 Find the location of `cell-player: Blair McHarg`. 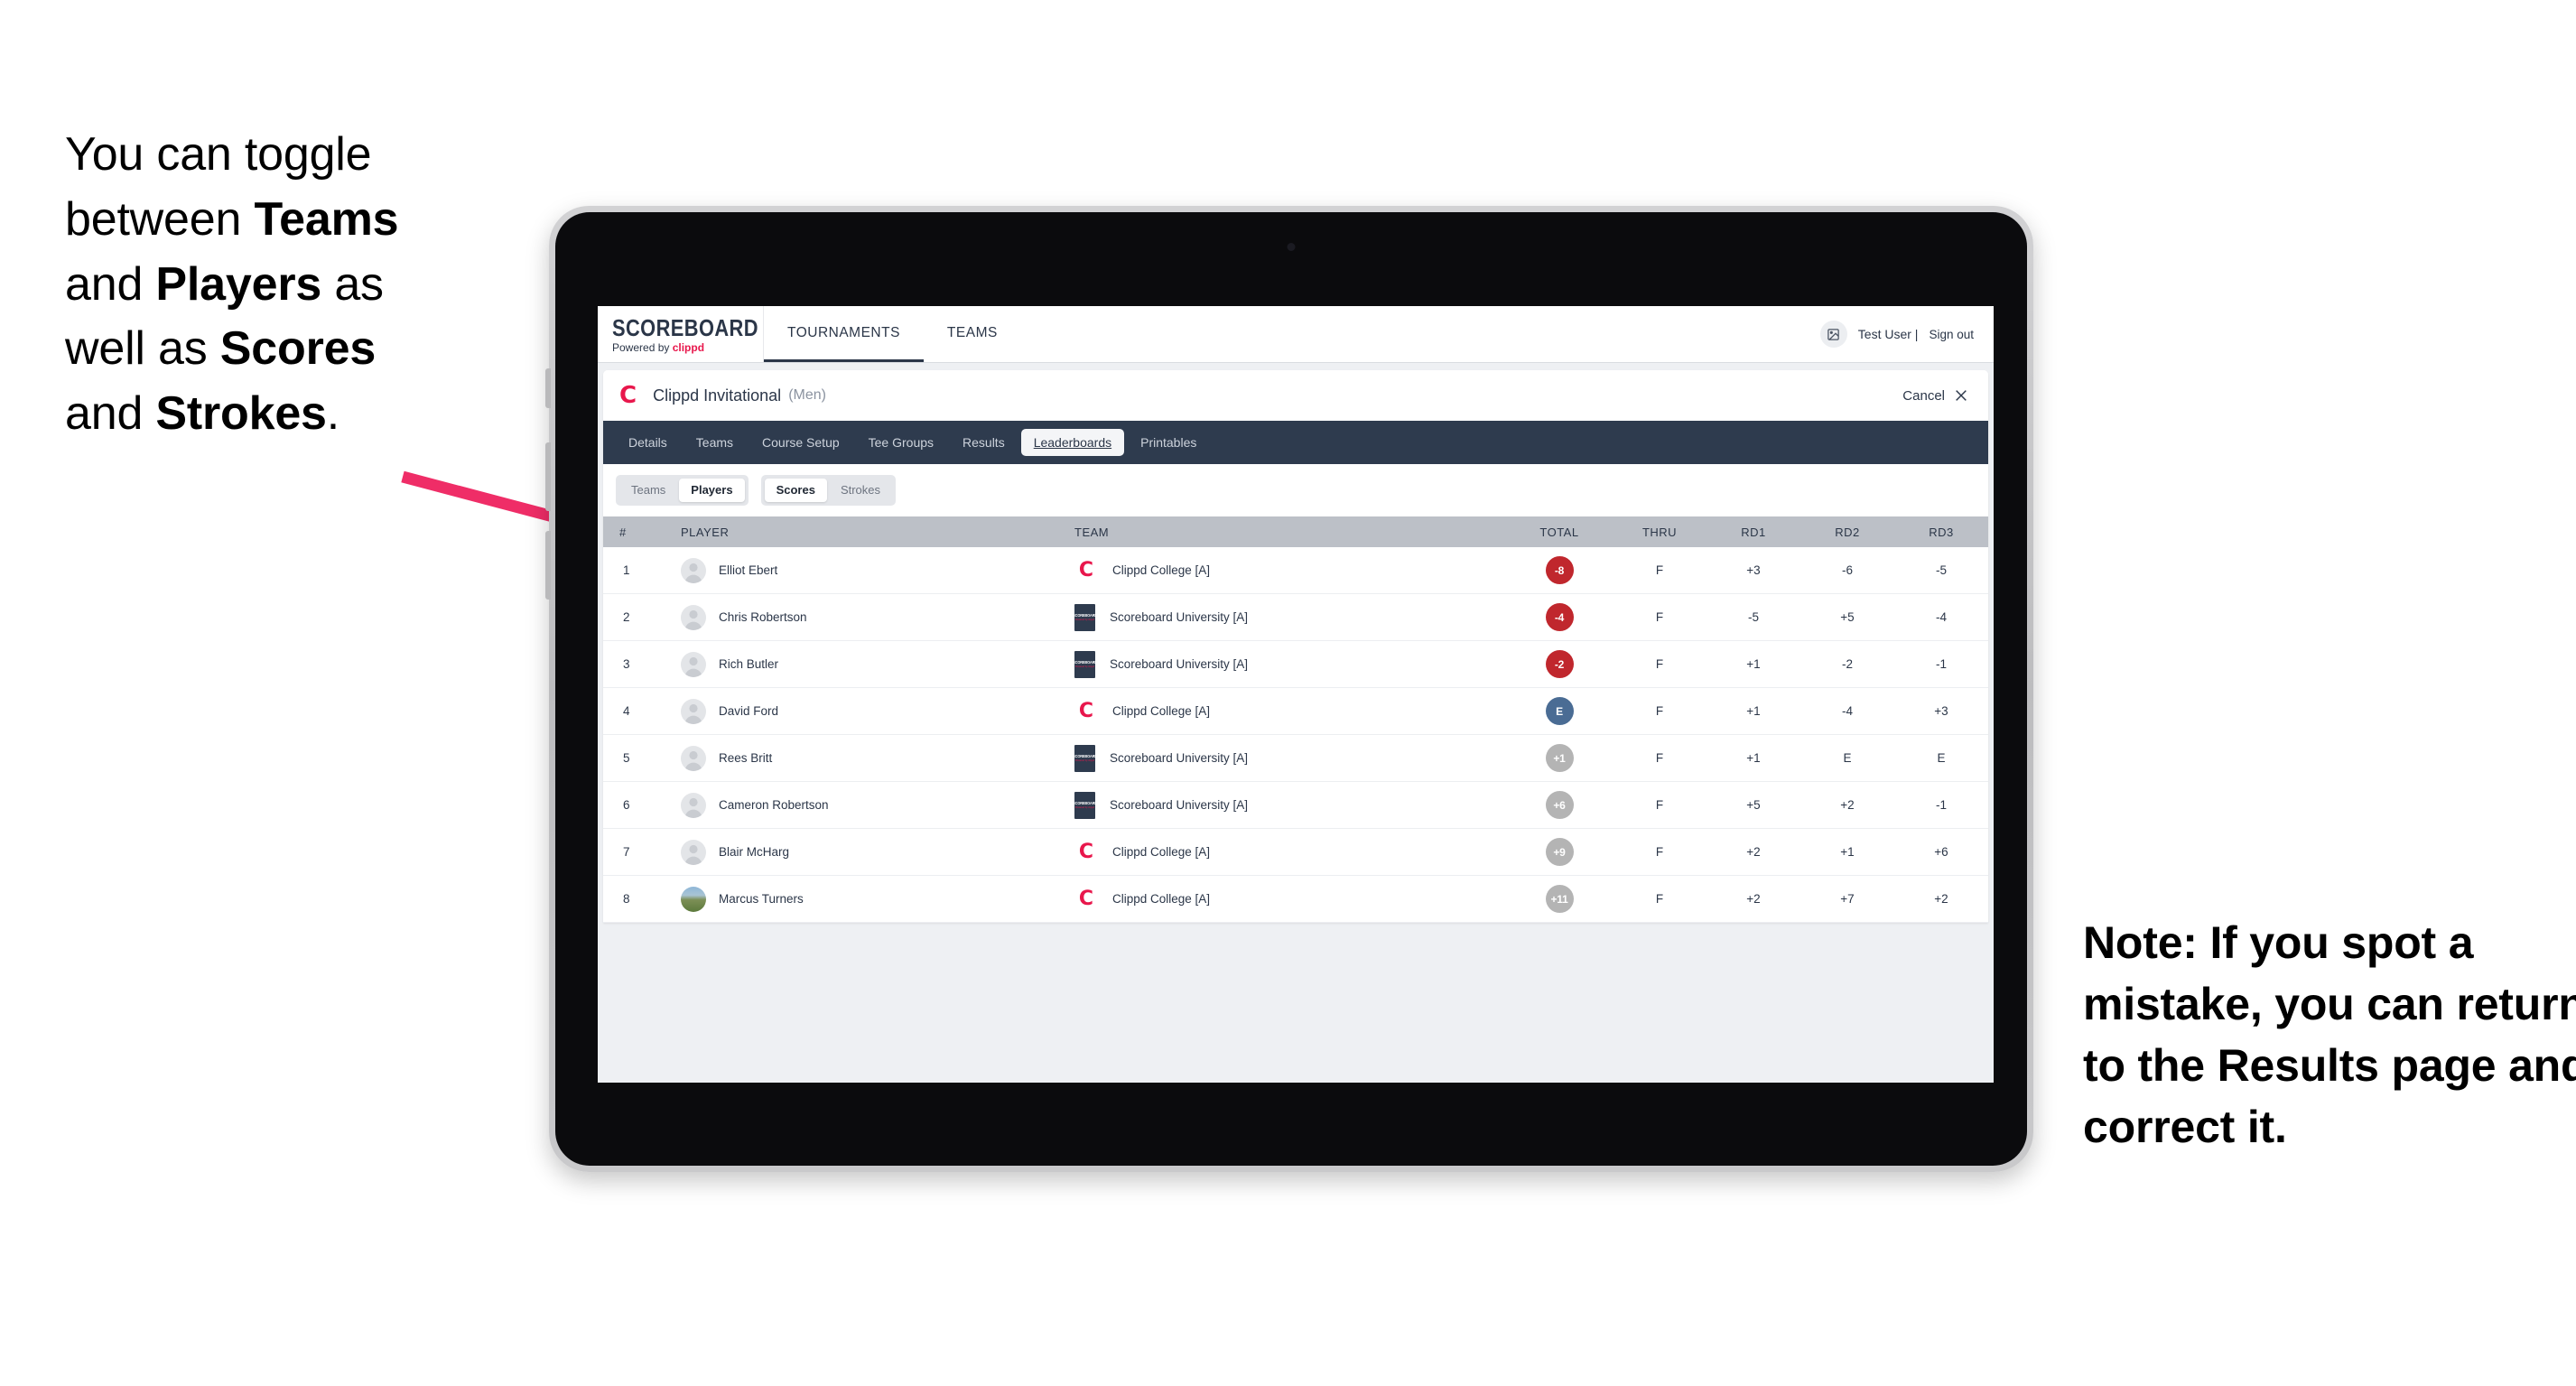

cell-player: Blair McHarg is located at coordinates (867, 852).